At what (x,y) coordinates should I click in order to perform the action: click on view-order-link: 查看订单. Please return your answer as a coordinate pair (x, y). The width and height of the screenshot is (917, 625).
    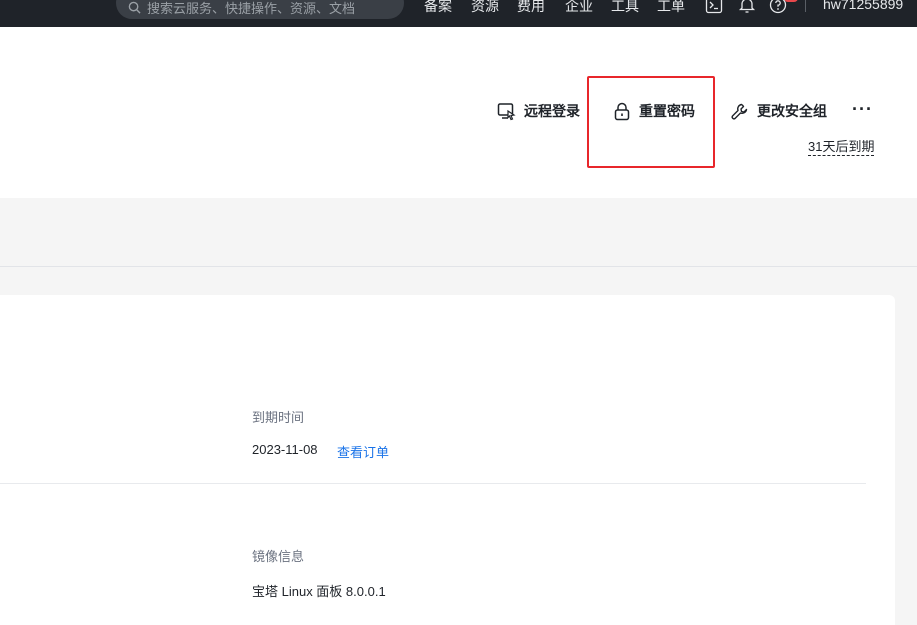
    Looking at the image, I should click on (363, 451).